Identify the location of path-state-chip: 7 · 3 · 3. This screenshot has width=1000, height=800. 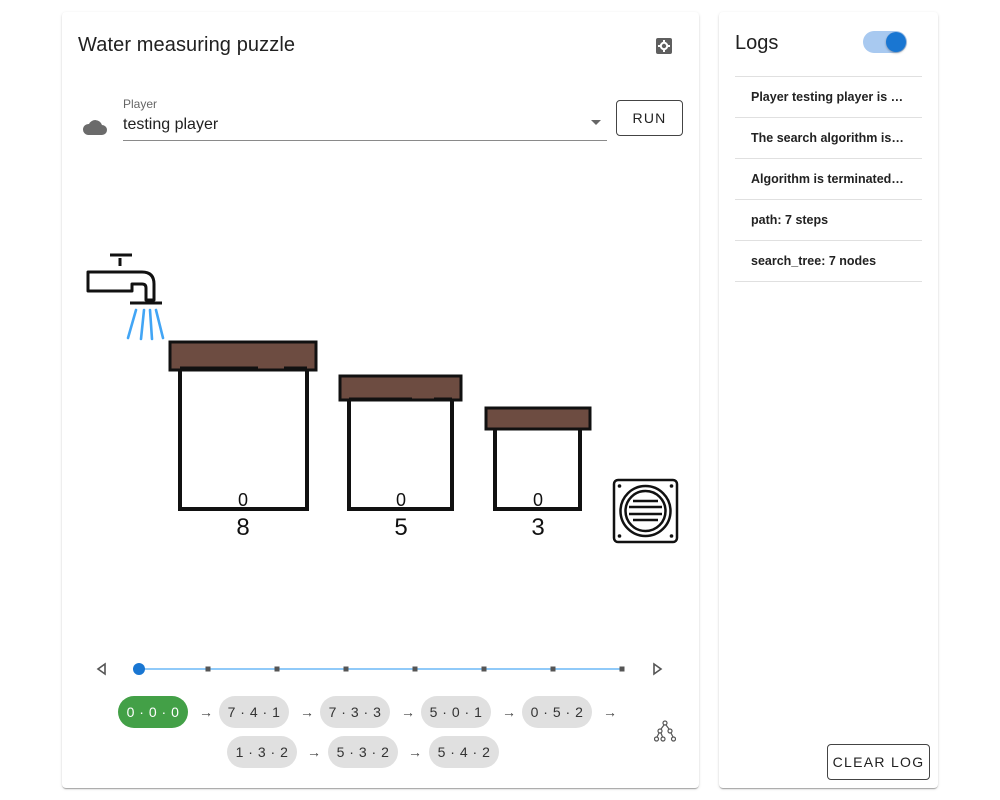
(355, 712).